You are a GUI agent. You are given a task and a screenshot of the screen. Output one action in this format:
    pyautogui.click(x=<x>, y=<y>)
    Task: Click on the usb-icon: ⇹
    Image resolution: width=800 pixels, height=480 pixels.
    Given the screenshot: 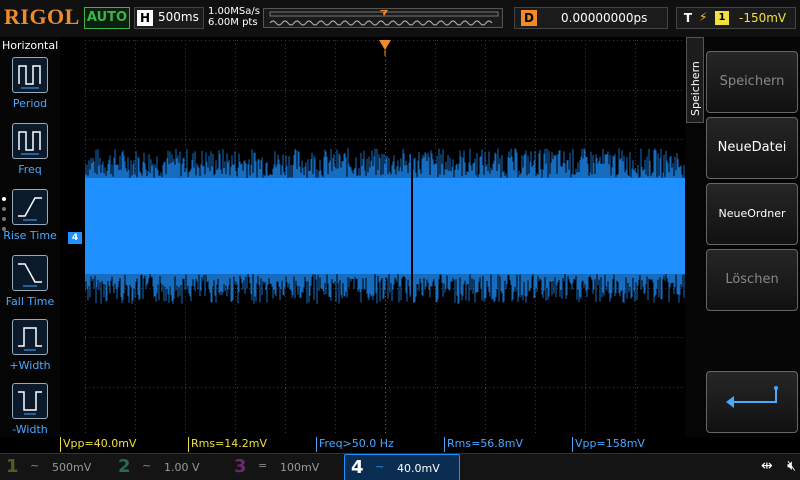 What is the action you would take?
    pyautogui.click(x=766, y=466)
    